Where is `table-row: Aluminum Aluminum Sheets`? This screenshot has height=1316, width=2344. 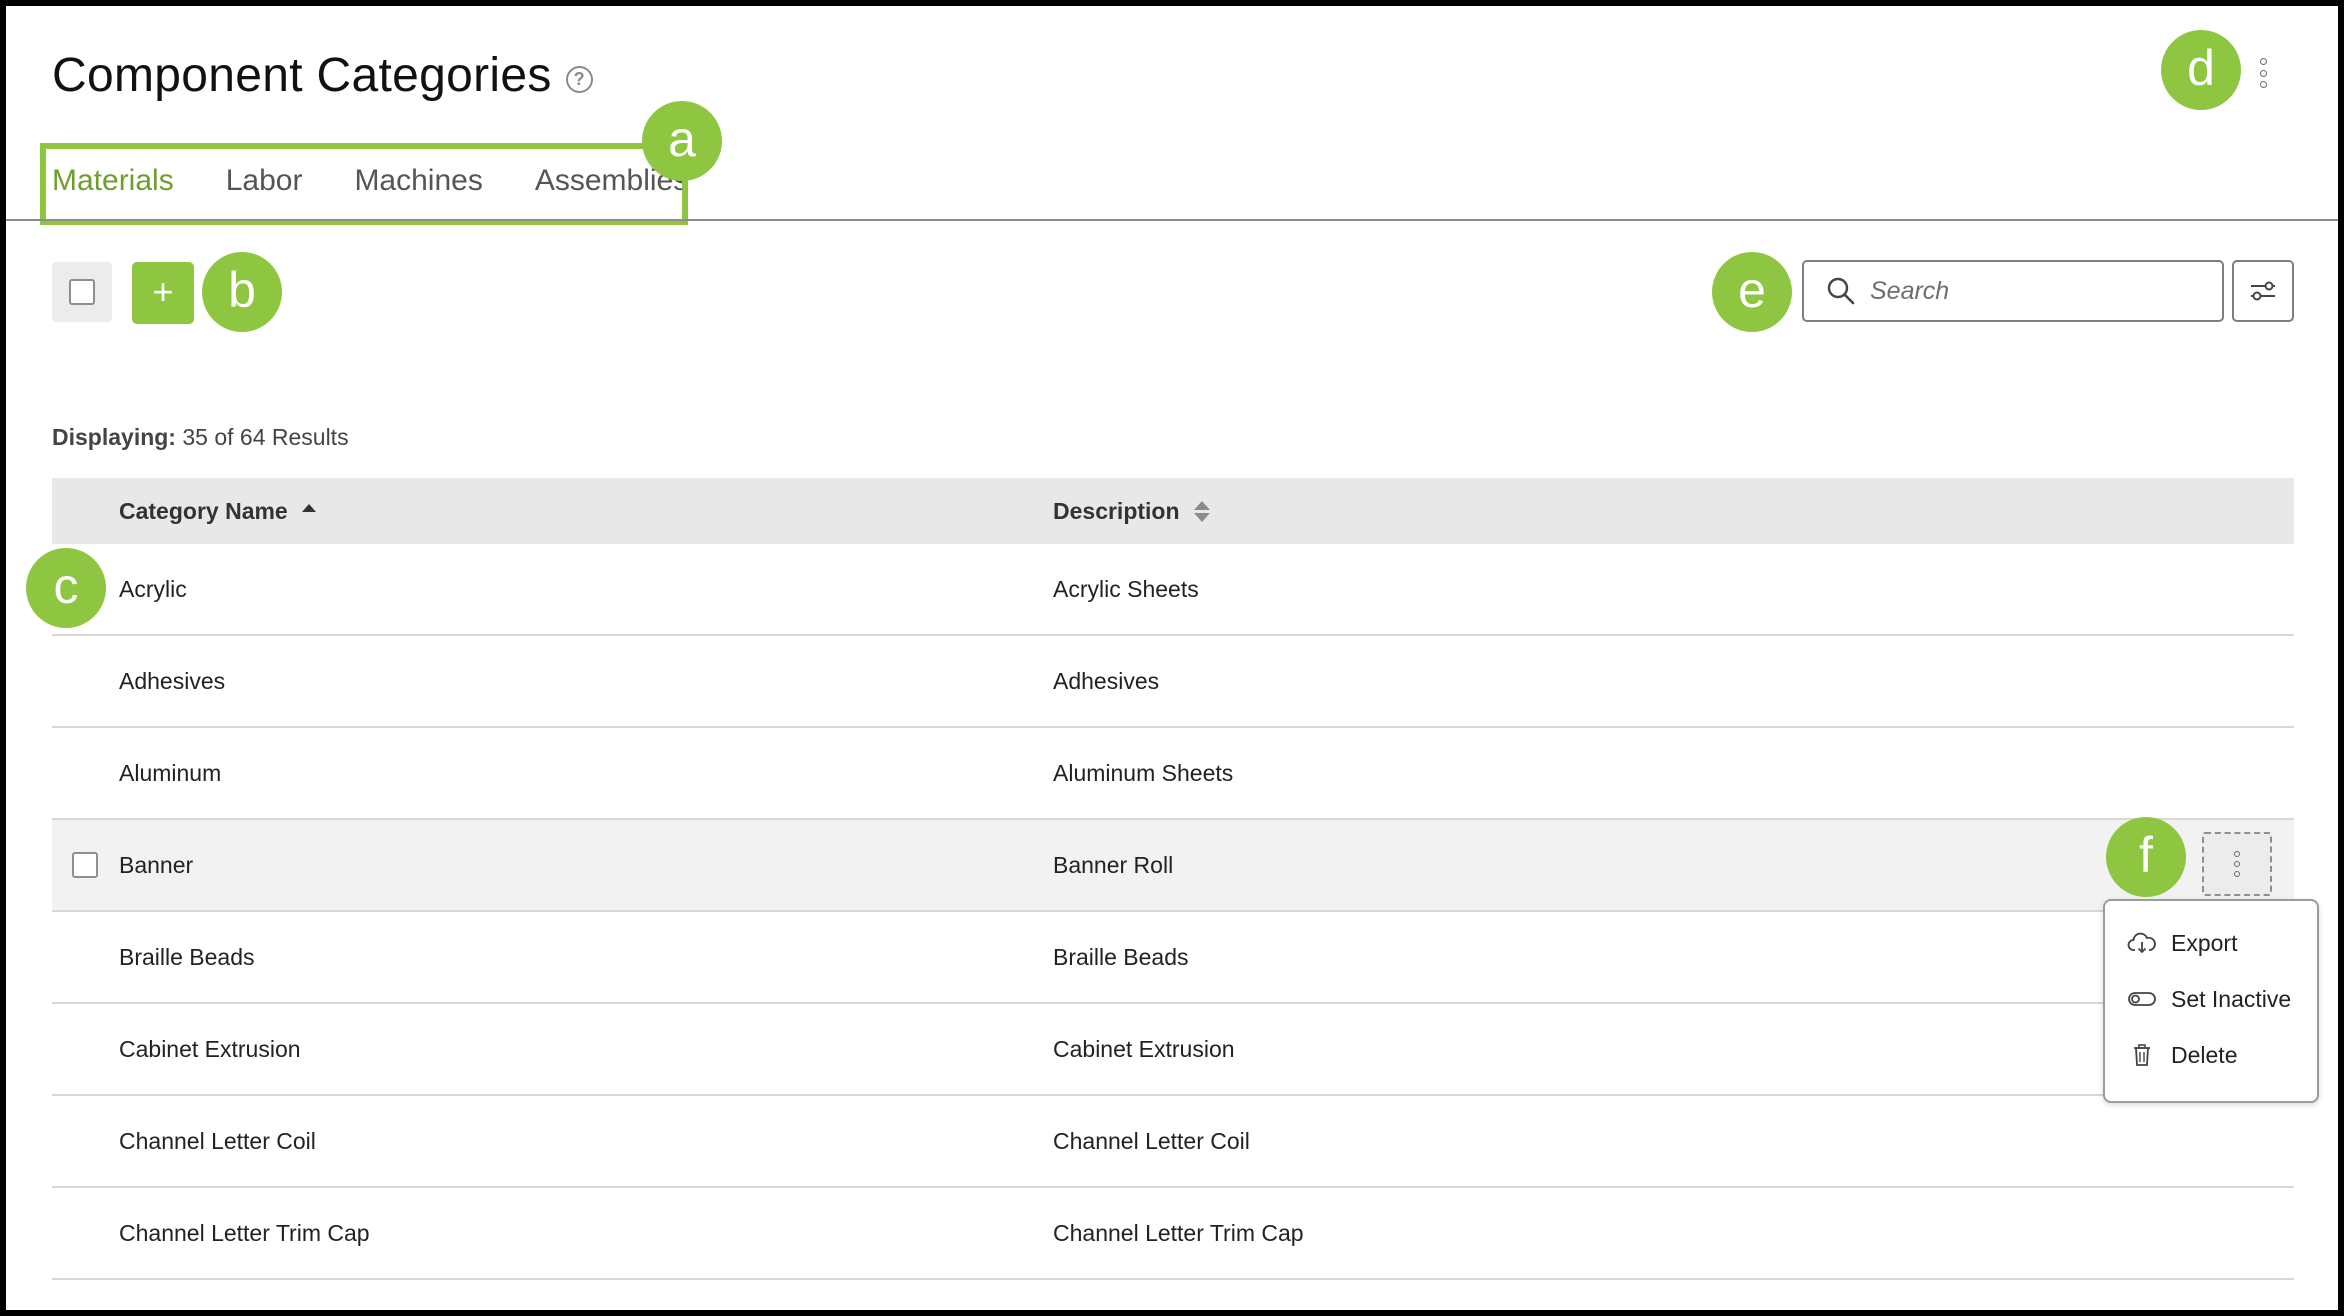 table-row: Aluminum Aluminum Sheets is located at coordinates (1173, 774).